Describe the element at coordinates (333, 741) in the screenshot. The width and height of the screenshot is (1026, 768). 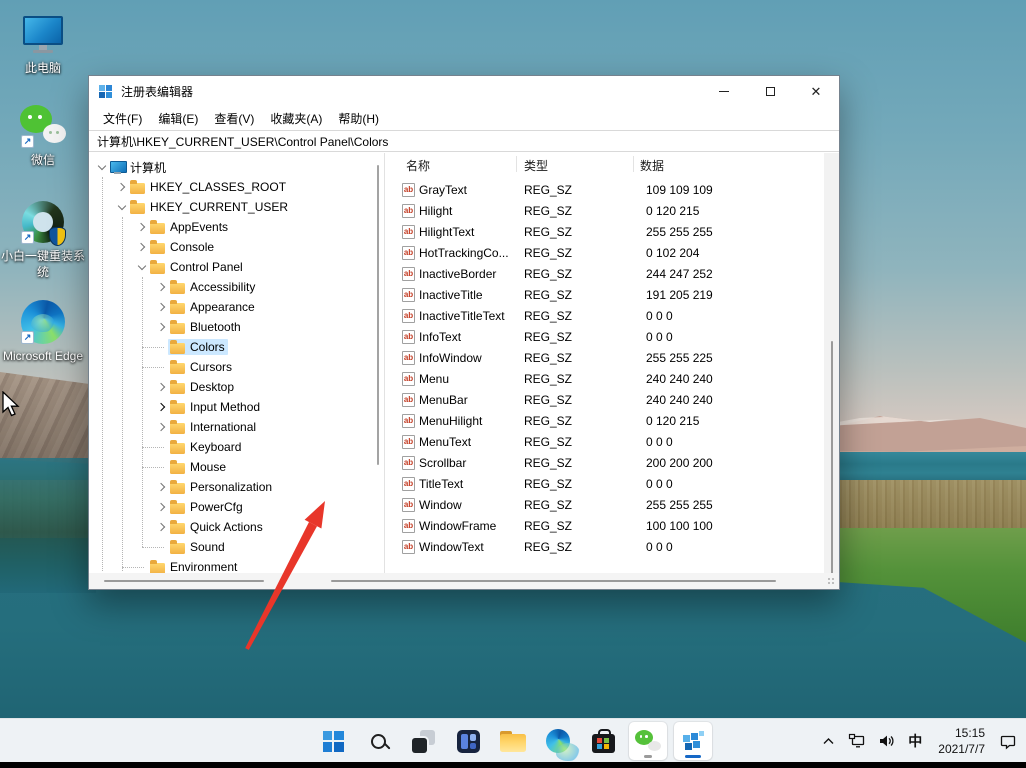
I see `start-button` at that location.